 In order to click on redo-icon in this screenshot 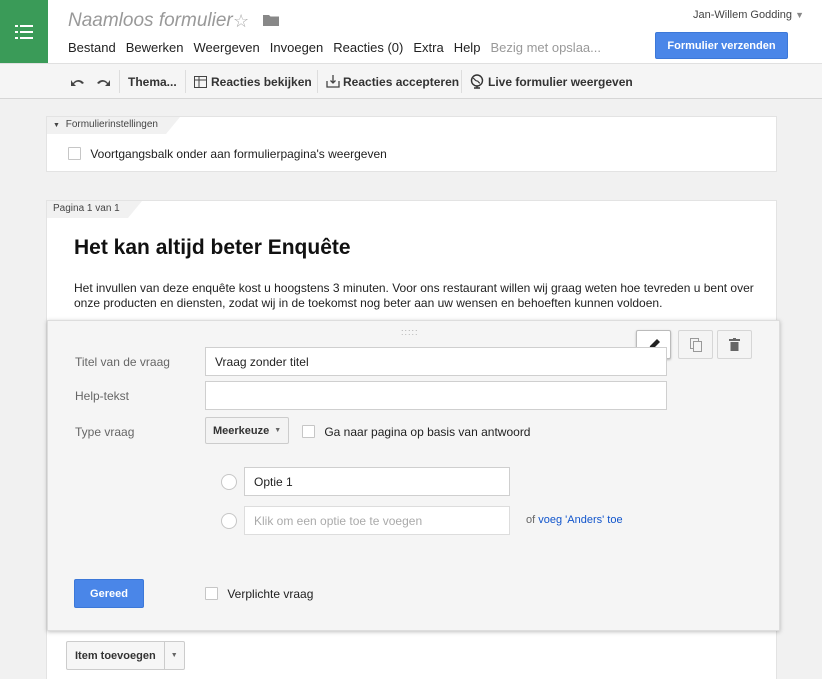, I will do `click(102, 81)`.